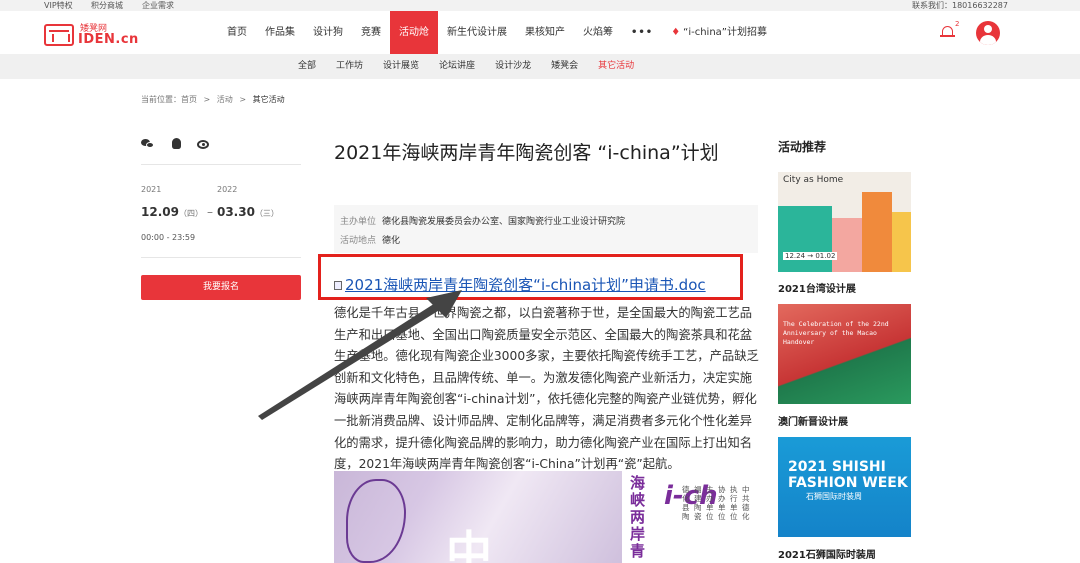 The image size is (1080, 563). I want to click on poster-col: 中共德化, so click(746, 503).